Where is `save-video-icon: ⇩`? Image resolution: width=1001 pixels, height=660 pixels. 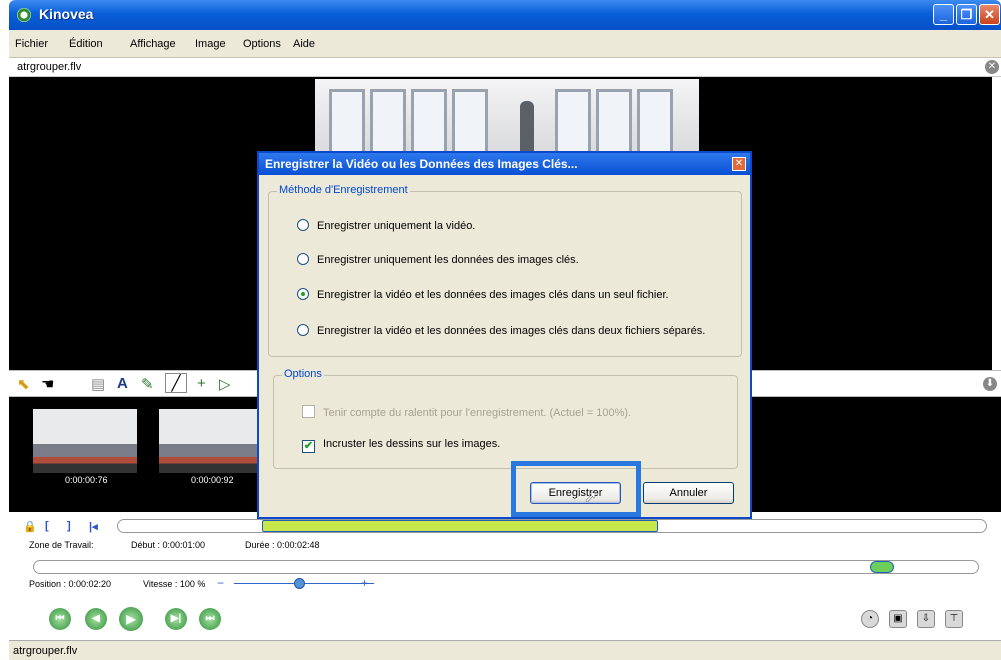 save-video-icon: ⇩ is located at coordinates (926, 619).